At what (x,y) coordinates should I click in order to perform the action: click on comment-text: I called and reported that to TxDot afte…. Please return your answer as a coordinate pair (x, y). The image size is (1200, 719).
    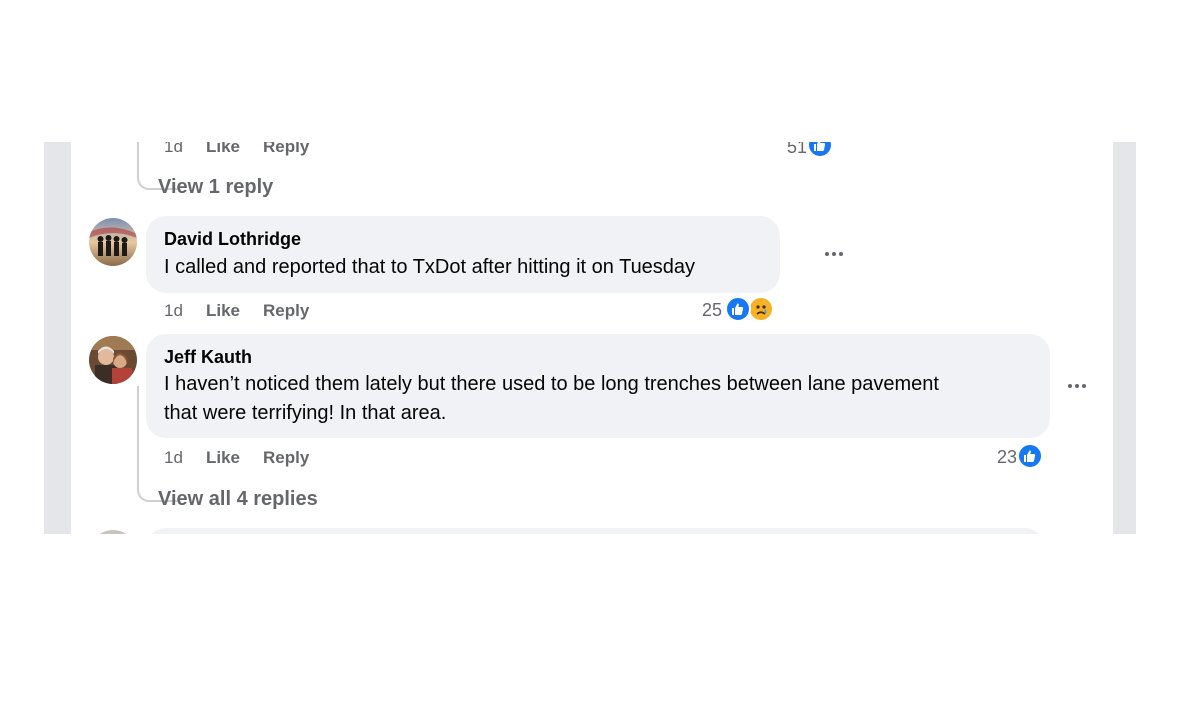
    Looking at the image, I should click on (430, 267).